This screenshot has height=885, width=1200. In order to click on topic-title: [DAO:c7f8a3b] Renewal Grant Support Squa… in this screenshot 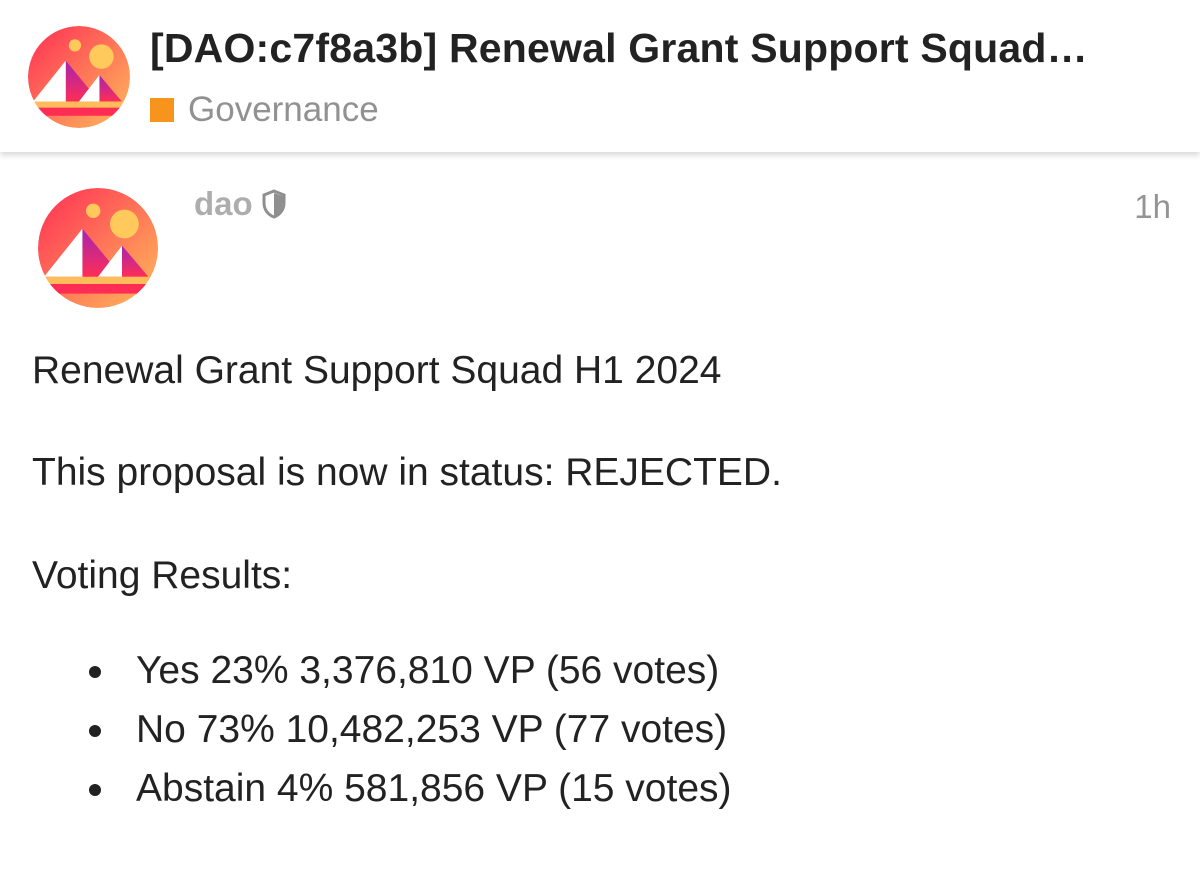, I will do `click(650, 48)`.